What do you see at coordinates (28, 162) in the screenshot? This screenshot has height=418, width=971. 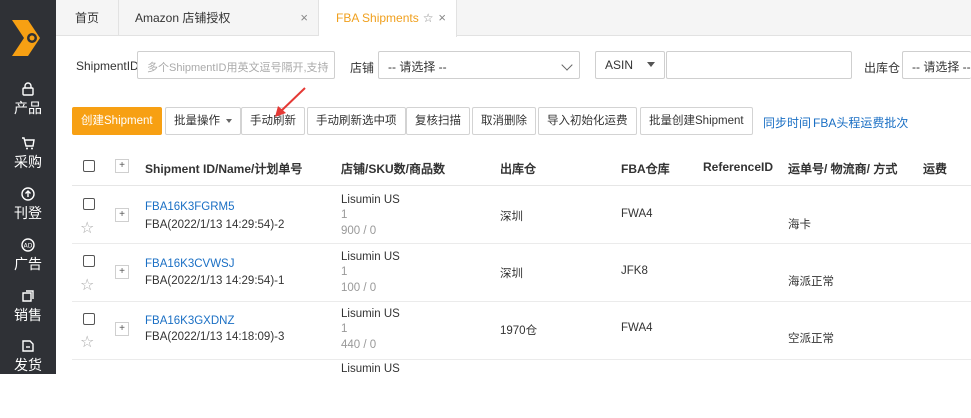 I see `sidebar-item-label: 采购` at bounding box center [28, 162].